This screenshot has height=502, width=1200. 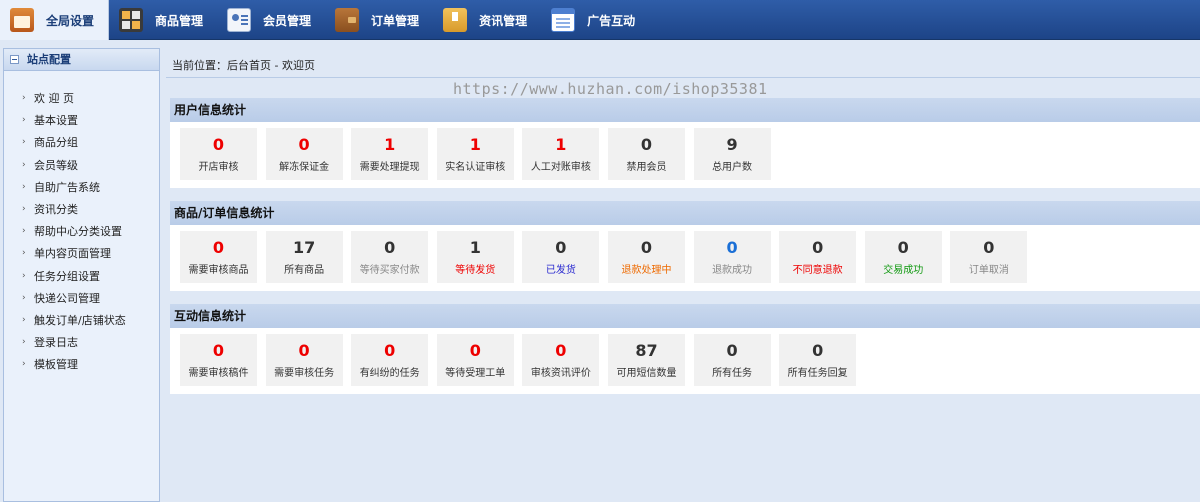 What do you see at coordinates (390, 154) in the screenshot?
I see `stat-box: 1 需要处理提现` at bounding box center [390, 154].